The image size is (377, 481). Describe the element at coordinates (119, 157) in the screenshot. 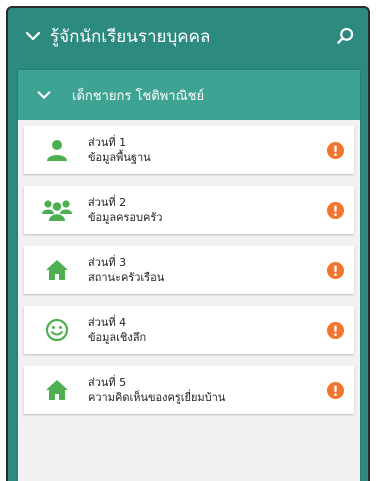

I see `section-desc: ข้อมูลพื้นฐาน` at that location.